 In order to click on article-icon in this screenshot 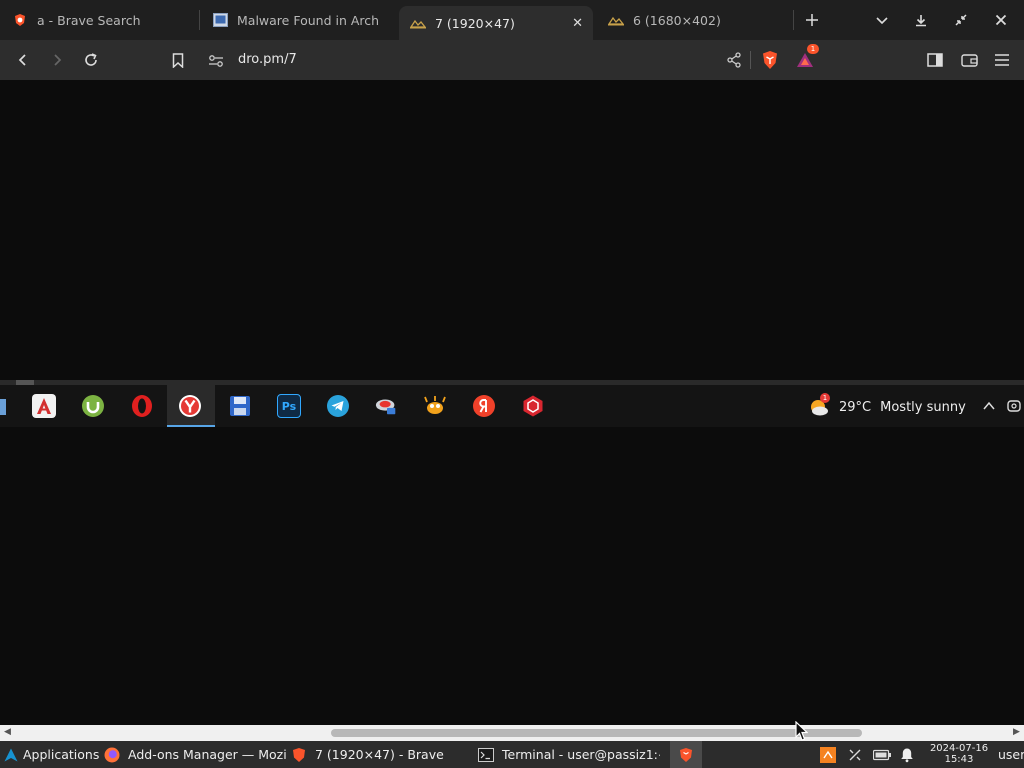, I will do `click(220, 20)`.